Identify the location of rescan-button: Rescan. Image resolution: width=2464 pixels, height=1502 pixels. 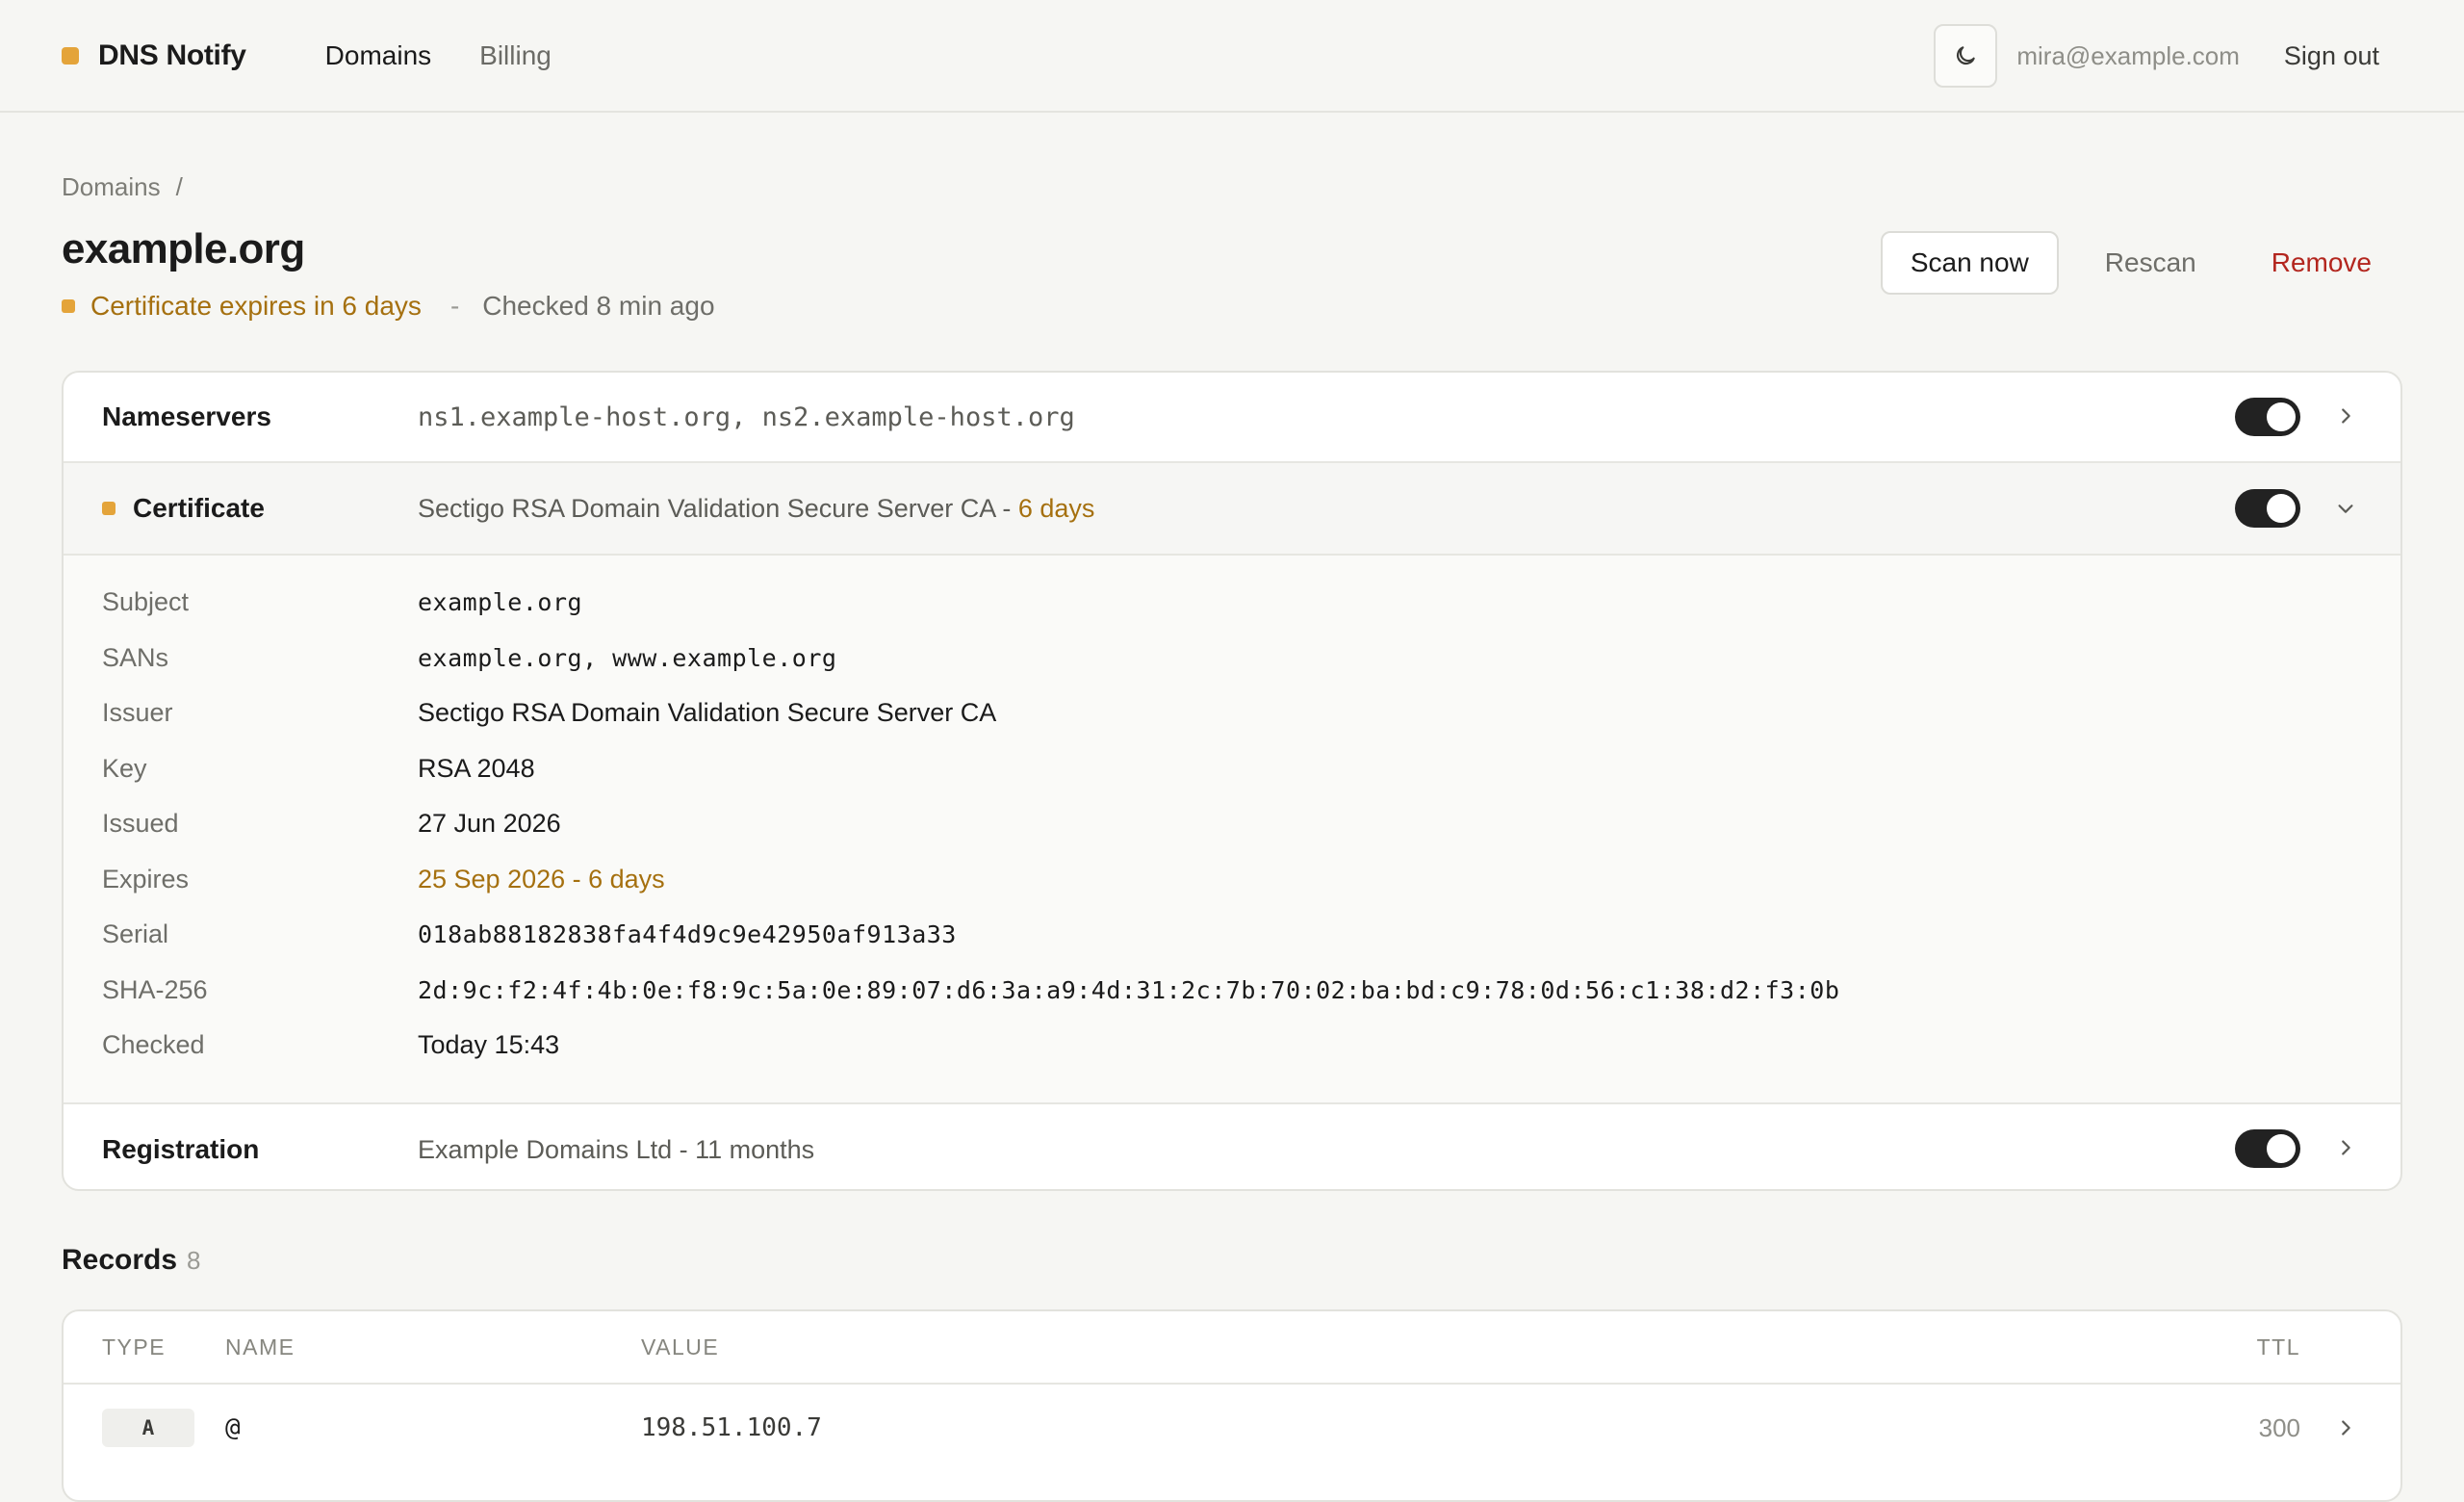
(2150, 262).